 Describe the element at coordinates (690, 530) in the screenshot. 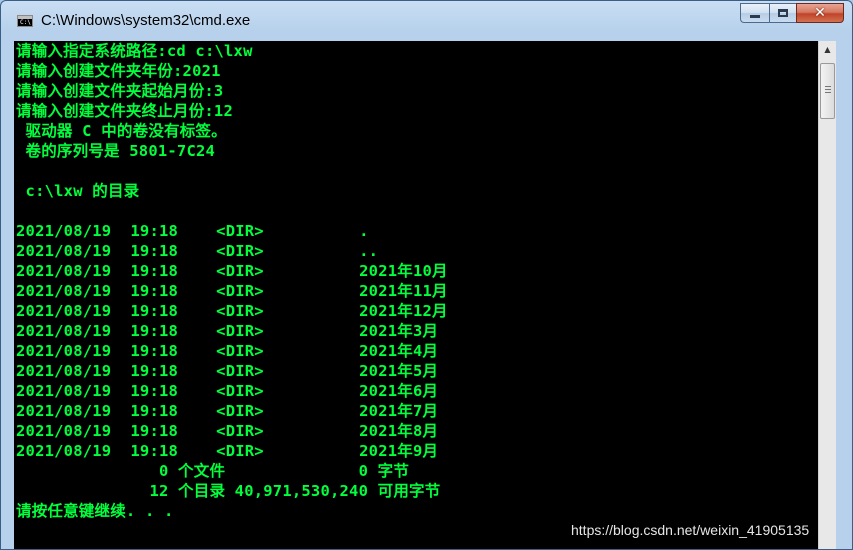

I see `watermark-text: https://blog.csdn.net/weixin_41905135` at that location.